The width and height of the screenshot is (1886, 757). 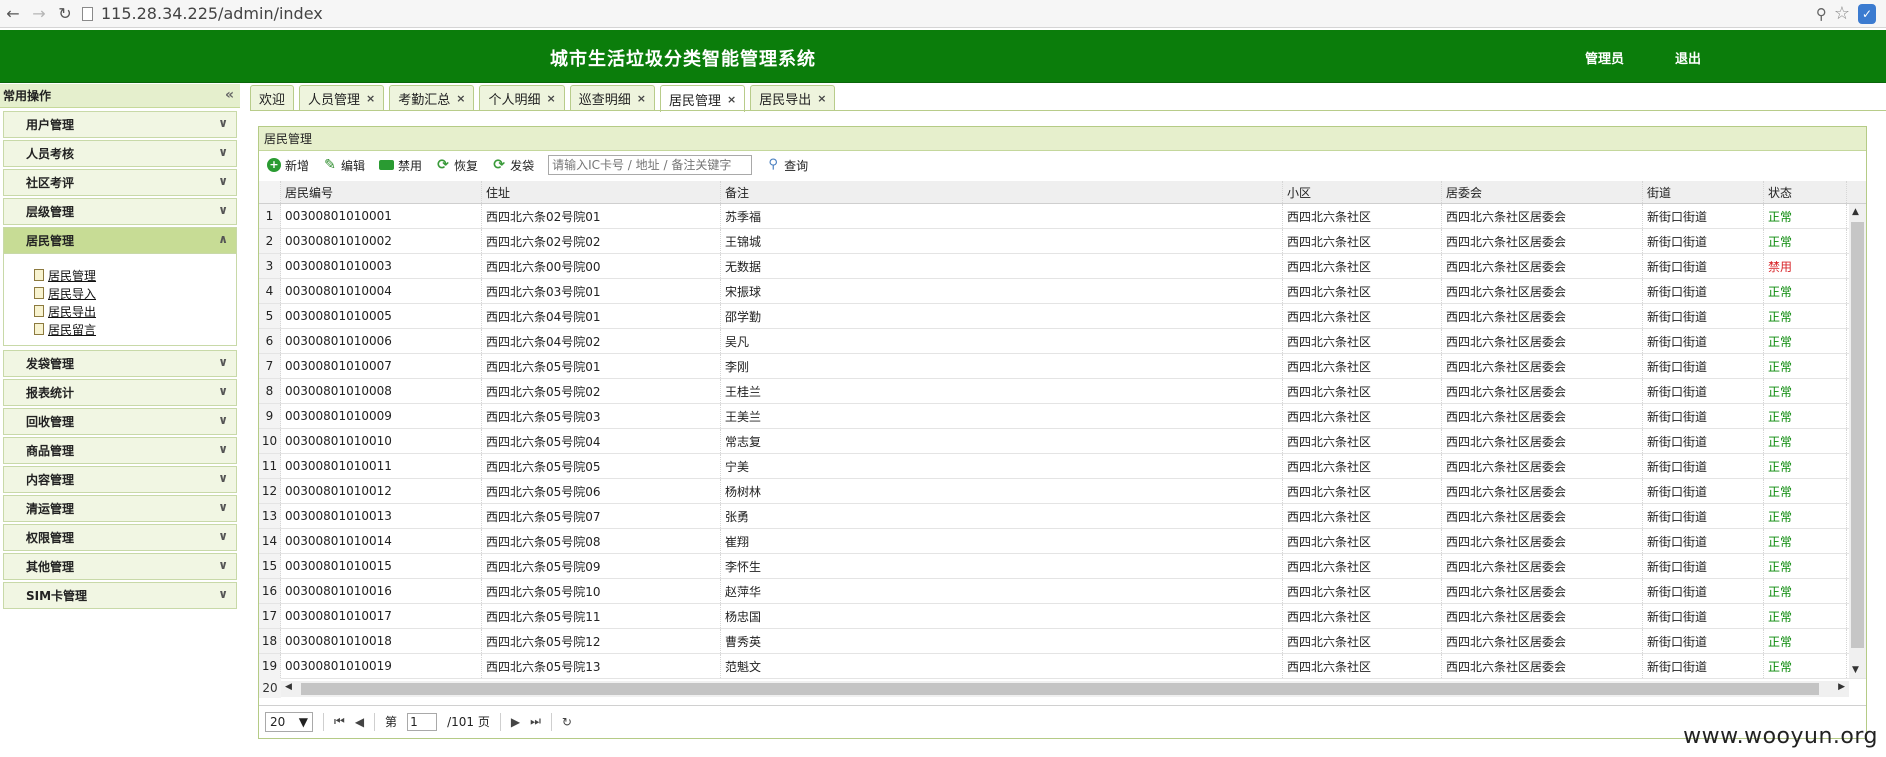 What do you see at coordinates (1855, 670) in the screenshot?
I see `scroll-down-icon: ▼` at bounding box center [1855, 670].